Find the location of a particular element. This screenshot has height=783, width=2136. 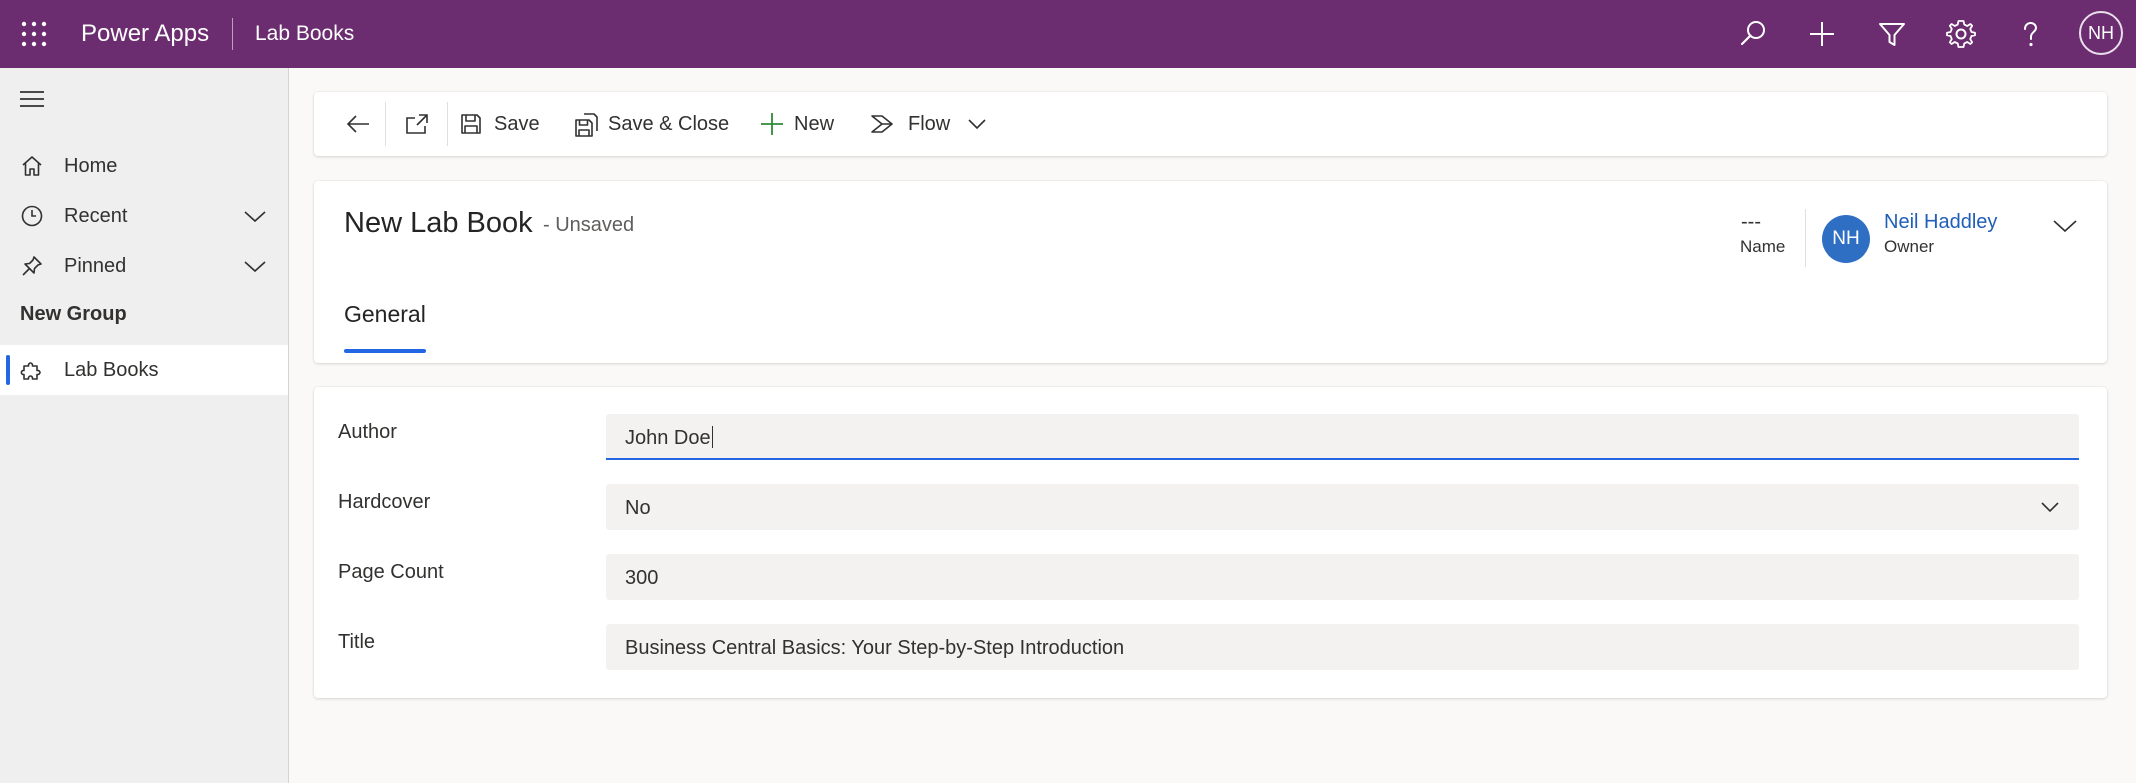

sidebar-item-label: Recent is located at coordinates (96, 216).